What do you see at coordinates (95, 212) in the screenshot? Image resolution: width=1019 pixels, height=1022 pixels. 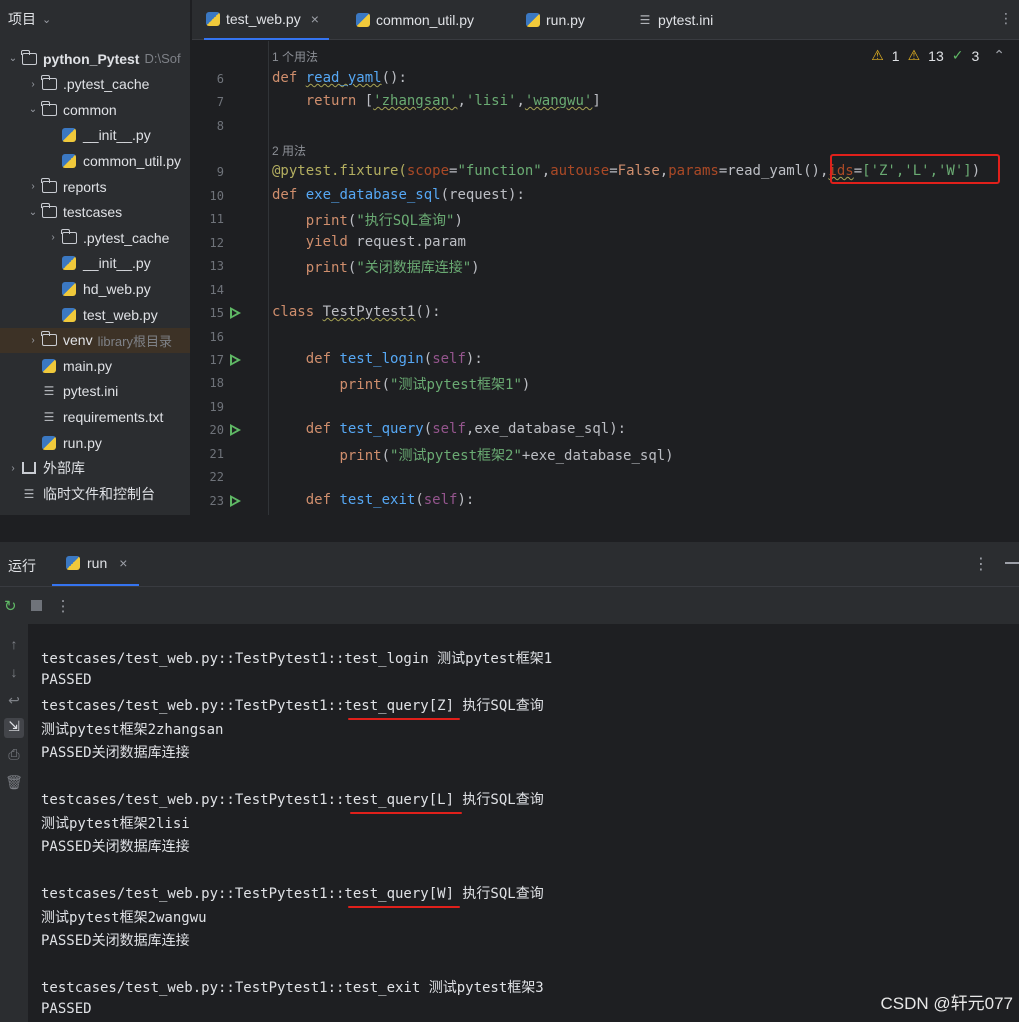 I see `tree-item: ⌄ testcases` at bounding box center [95, 212].